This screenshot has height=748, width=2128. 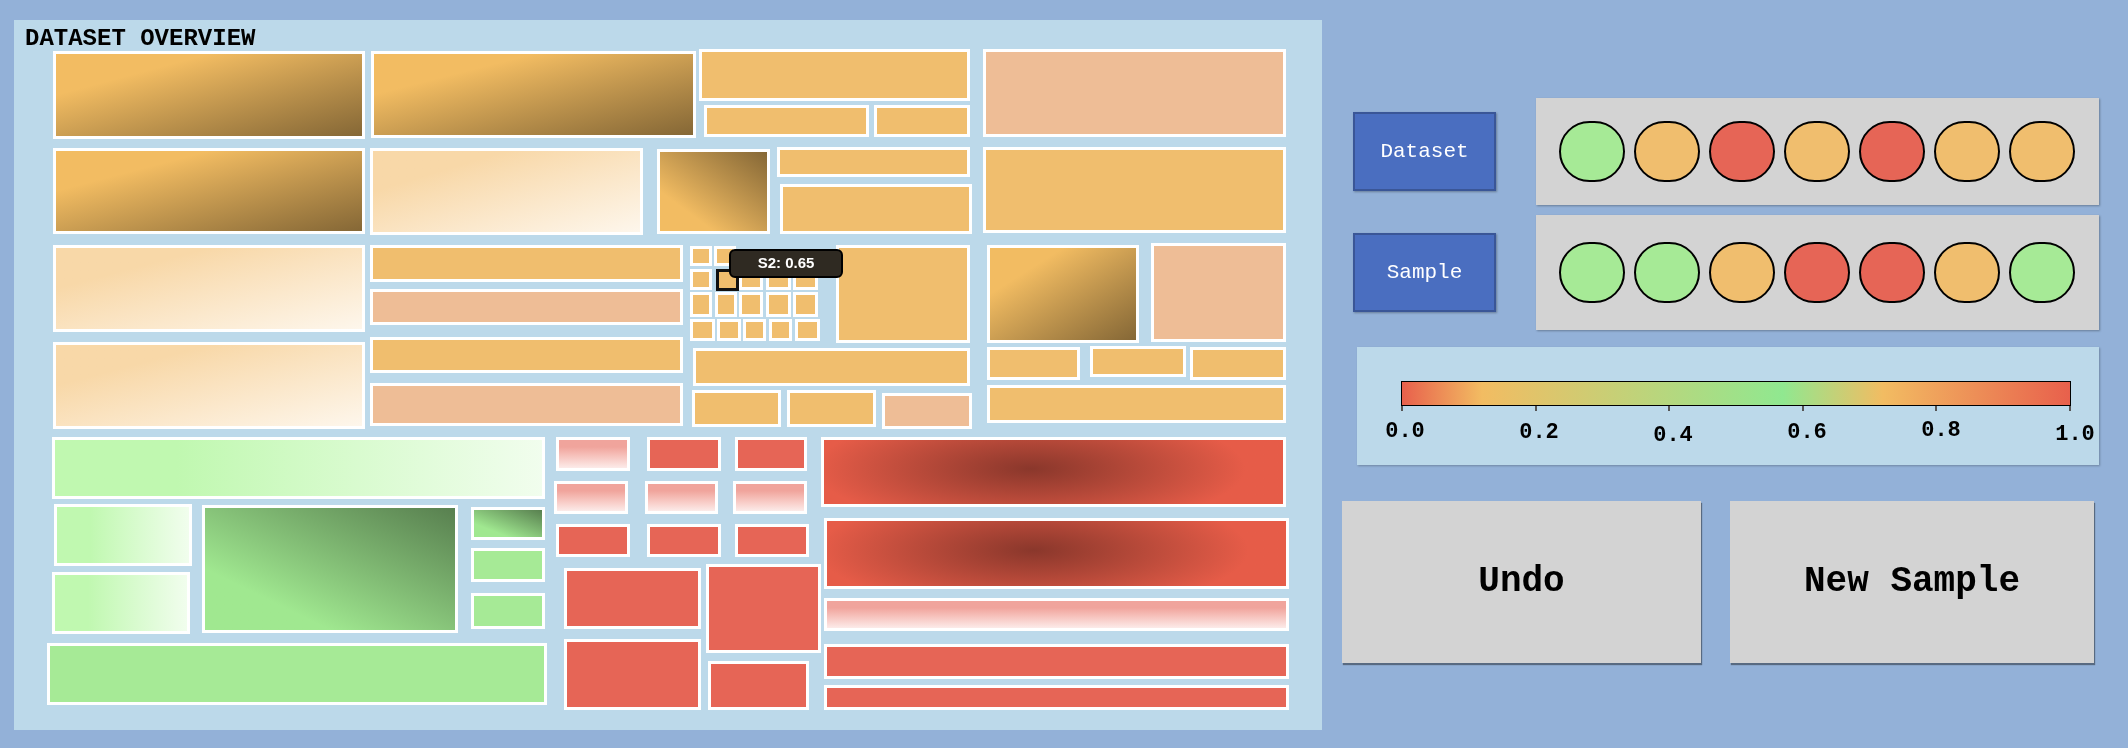 I want to click on undo-button: Undo, so click(x=1521, y=582).